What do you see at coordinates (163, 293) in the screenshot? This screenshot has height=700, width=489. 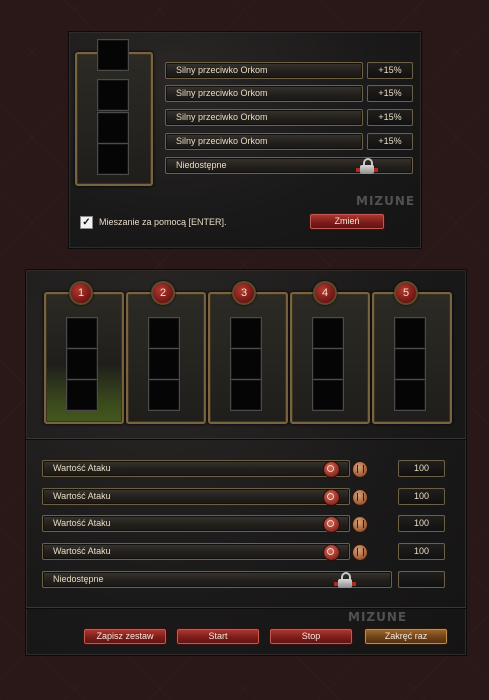 I see `set-number-badge: 2` at bounding box center [163, 293].